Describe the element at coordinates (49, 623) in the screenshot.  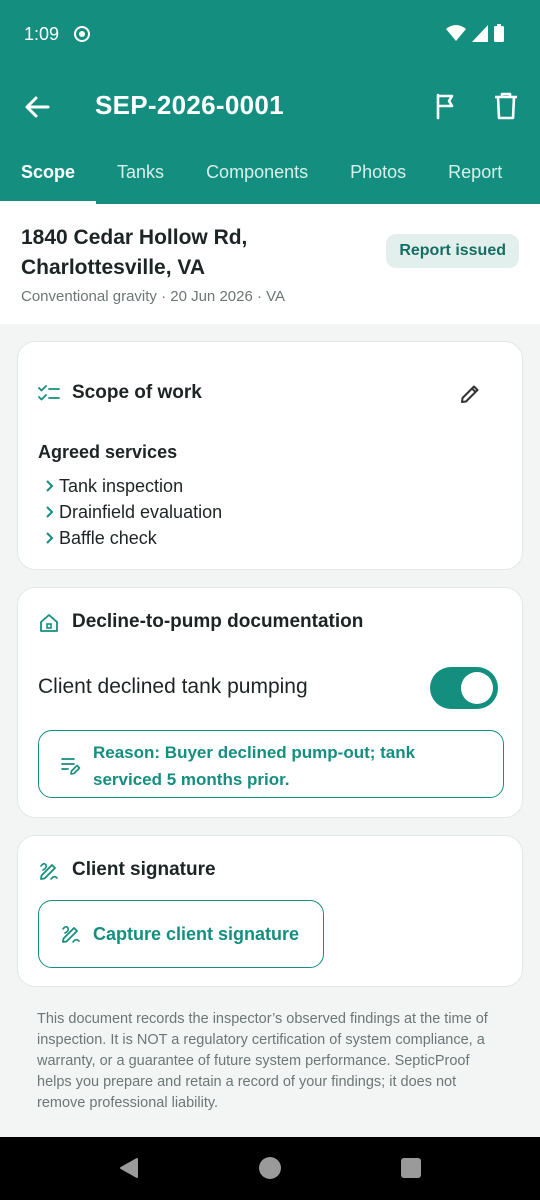
I see `home-icon` at that location.